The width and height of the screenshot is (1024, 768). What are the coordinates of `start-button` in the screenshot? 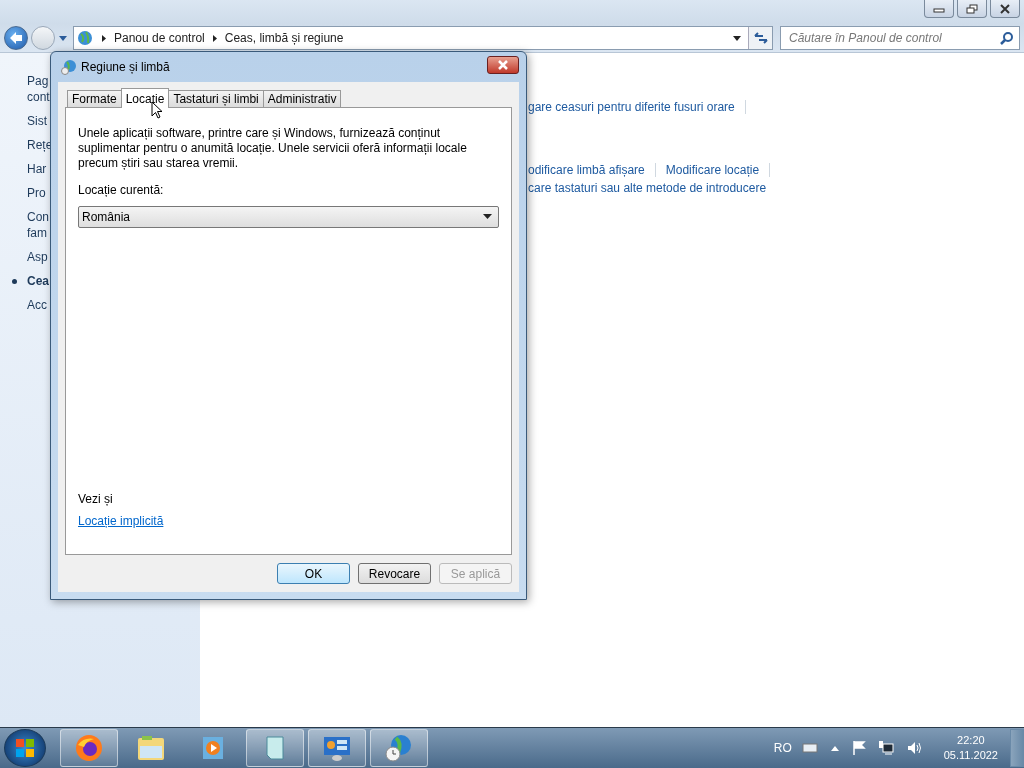 It's located at (25, 748).